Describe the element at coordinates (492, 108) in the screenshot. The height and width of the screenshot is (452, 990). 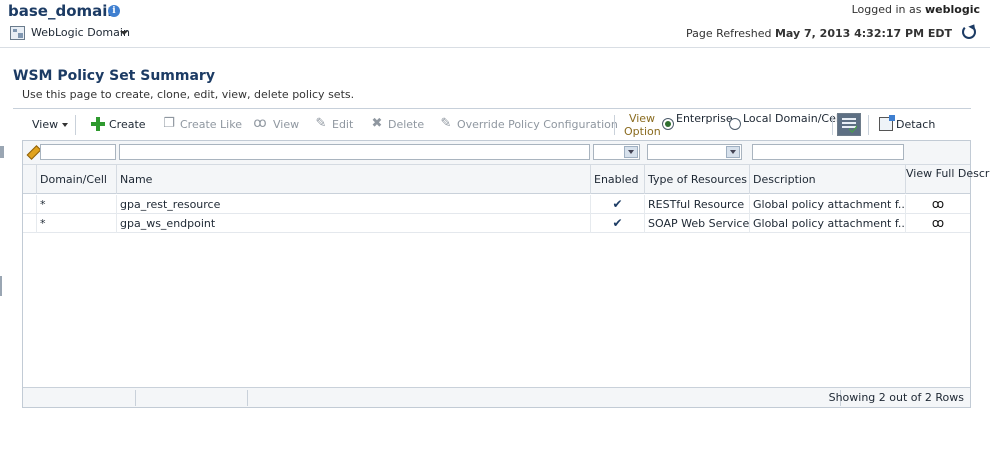
I see `title-divider` at that location.